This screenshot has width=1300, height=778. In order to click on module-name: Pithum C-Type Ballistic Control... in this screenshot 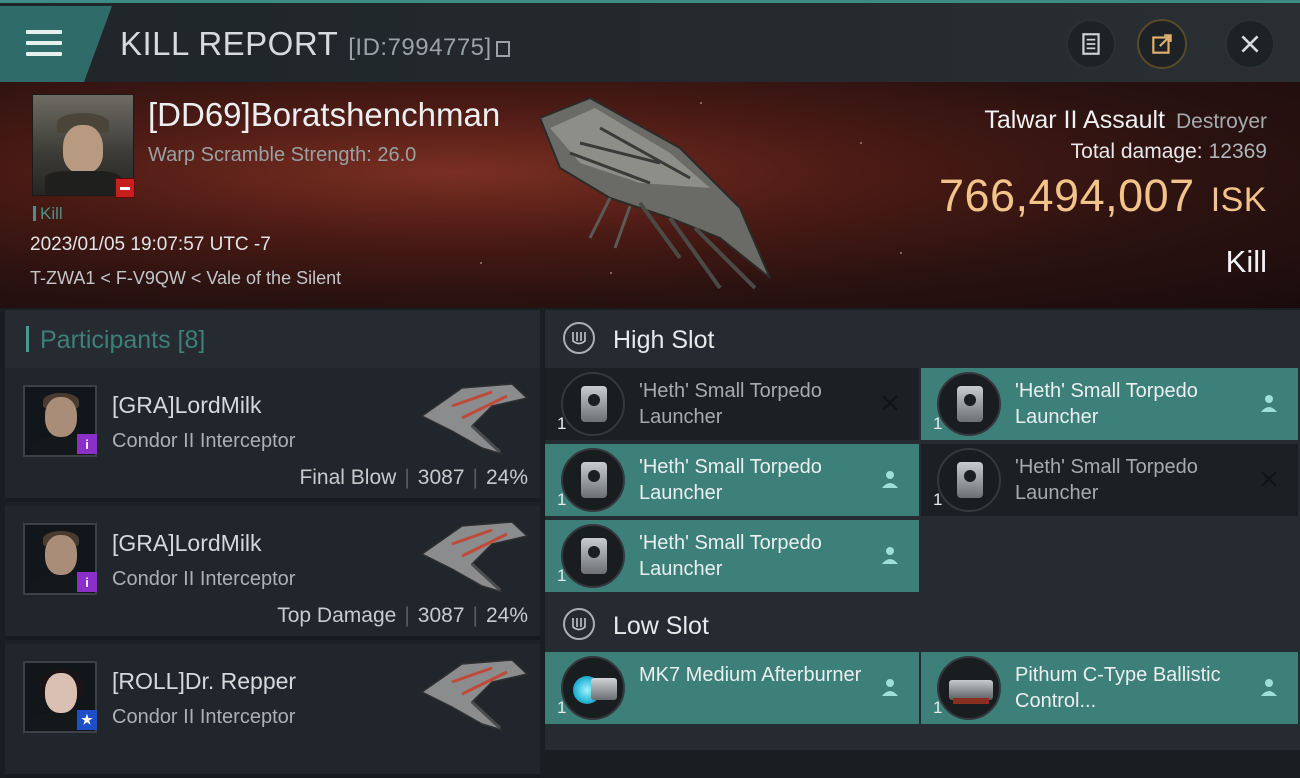, I will do `click(1118, 688)`.